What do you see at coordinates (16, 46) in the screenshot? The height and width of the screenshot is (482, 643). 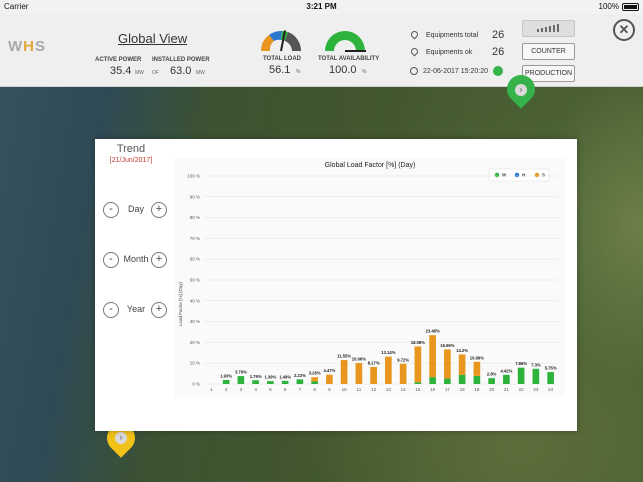 I see `logo-letter: W` at bounding box center [16, 46].